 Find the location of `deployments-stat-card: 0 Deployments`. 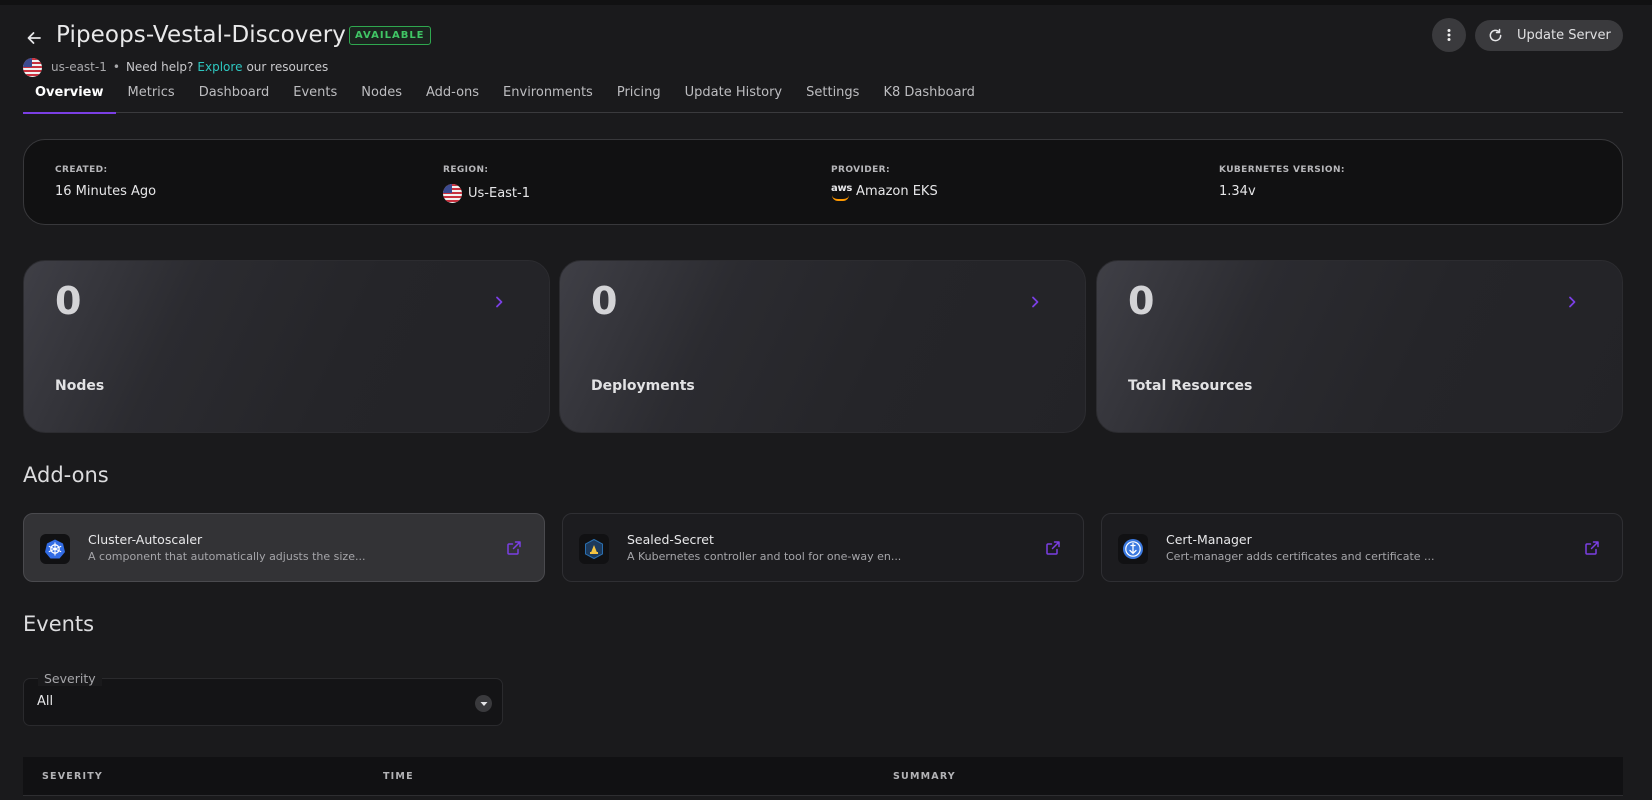

deployments-stat-card: 0 Deployments is located at coordinates (822, 346).